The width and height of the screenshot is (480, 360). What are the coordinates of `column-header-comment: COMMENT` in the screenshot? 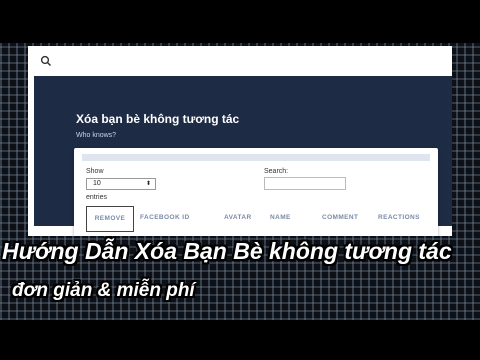 It's located at (340, 217).